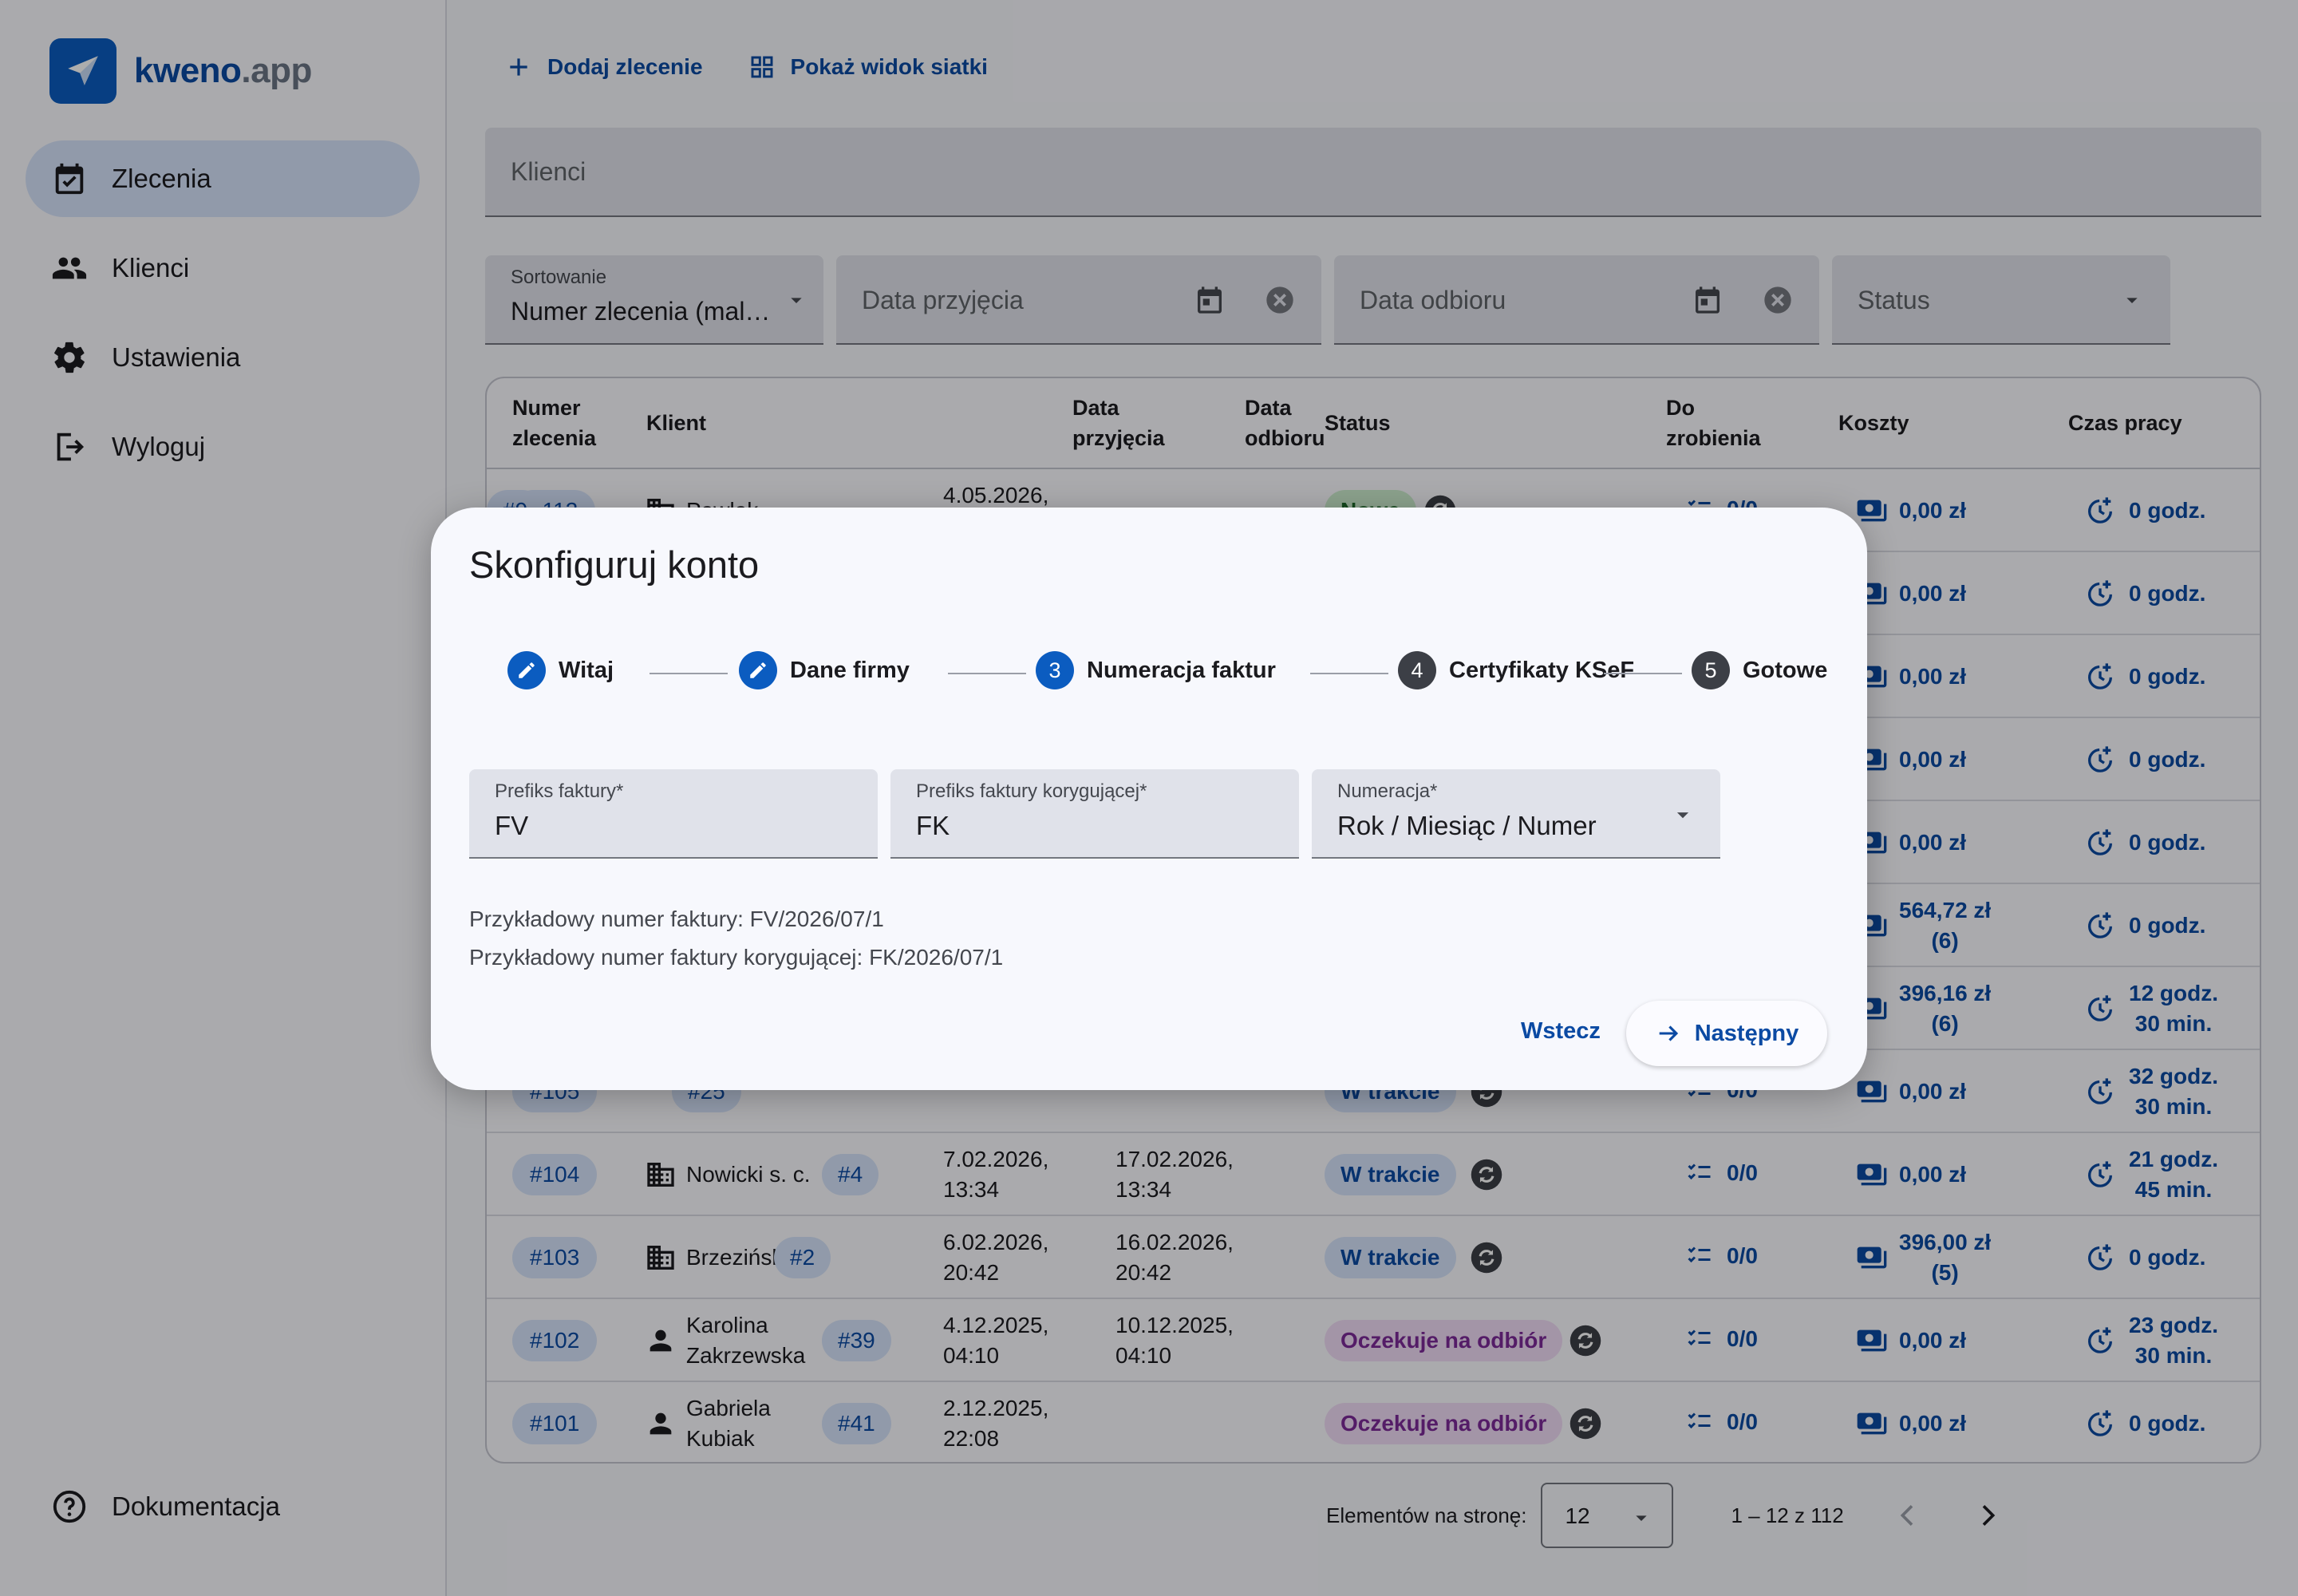 This screenshot has height=1596, width=2298. Describe the element at coordinates (1467, 825) in the screenshot. I see `field-value: Rok / Miesiąc / Numer` at that location.